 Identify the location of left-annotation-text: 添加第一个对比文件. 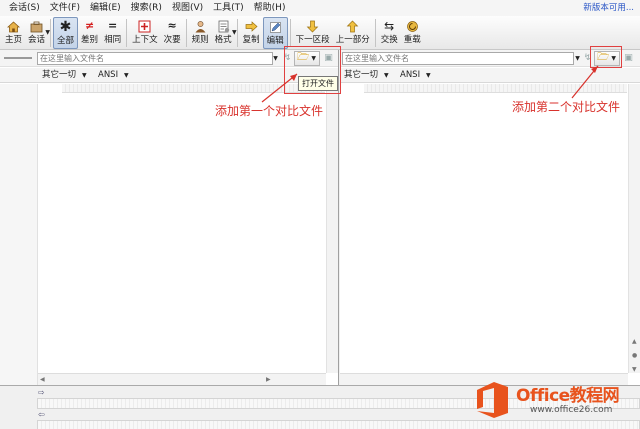
(269, 111).